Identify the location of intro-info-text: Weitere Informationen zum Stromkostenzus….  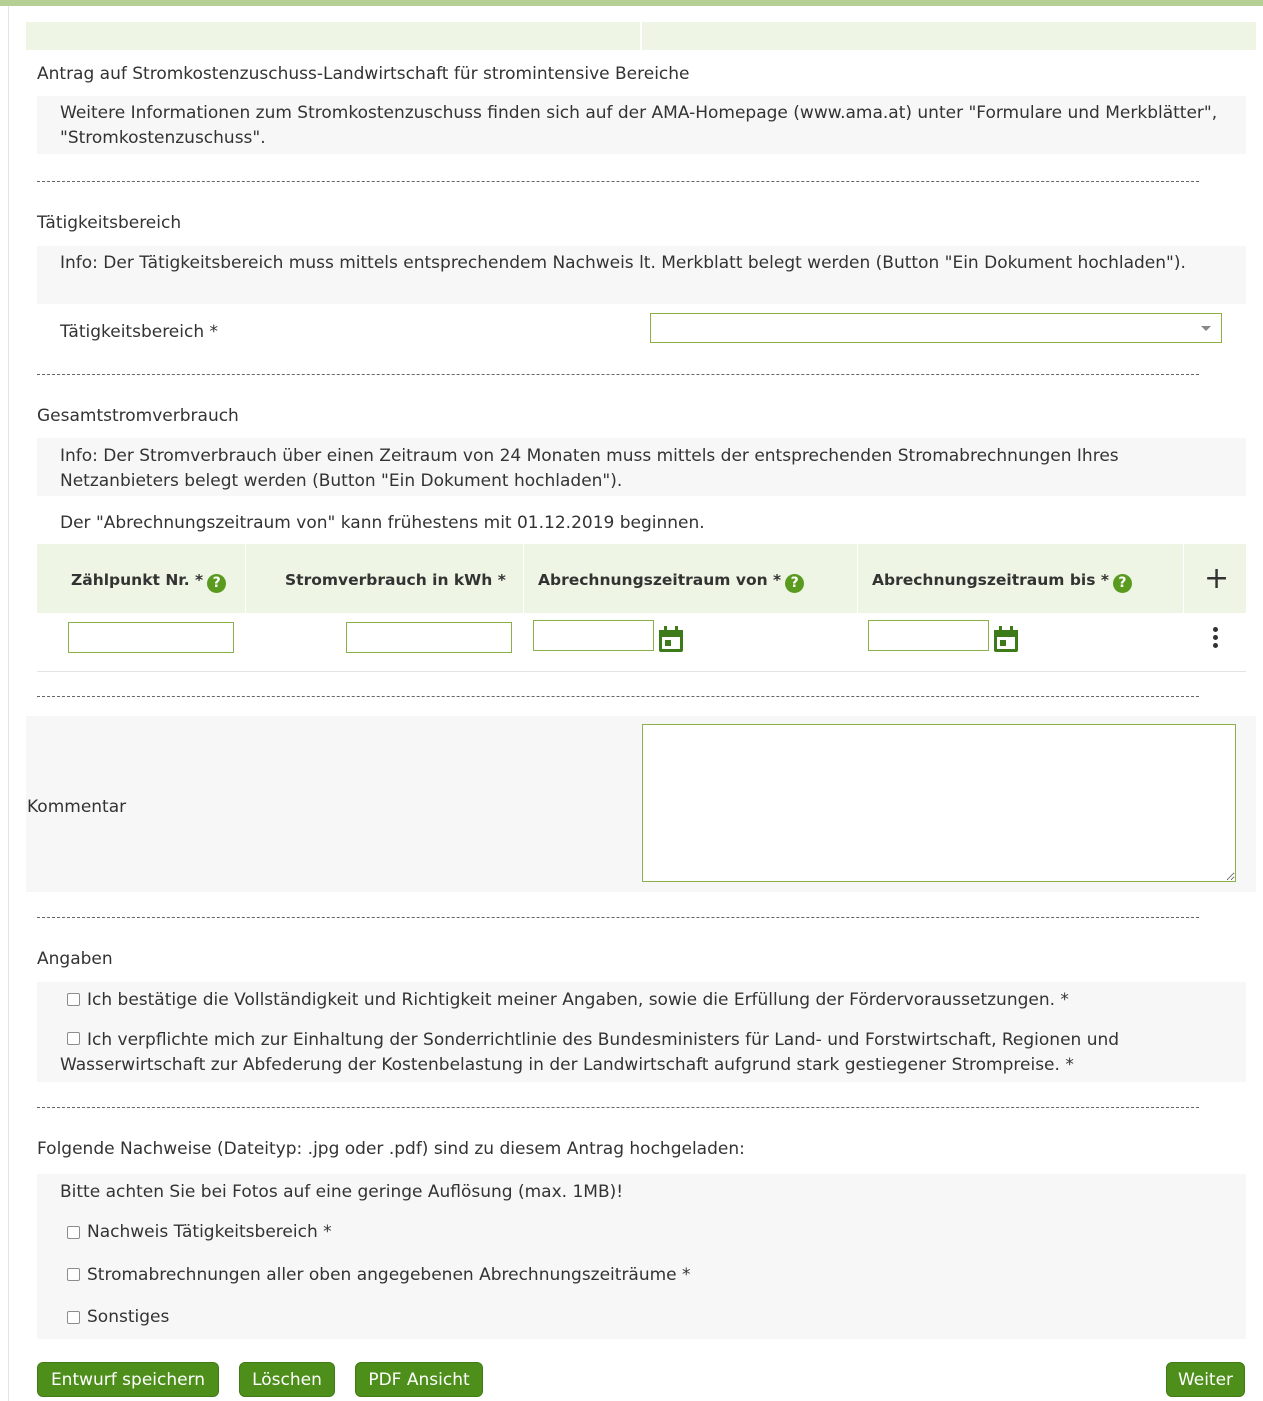
(639, 125).